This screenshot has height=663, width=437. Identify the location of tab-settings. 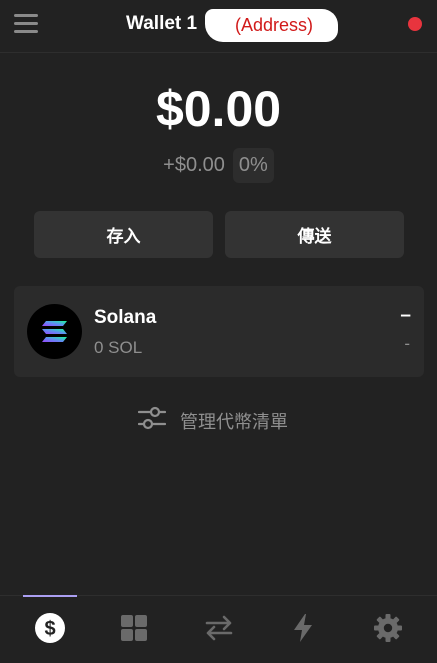
(388, 630).